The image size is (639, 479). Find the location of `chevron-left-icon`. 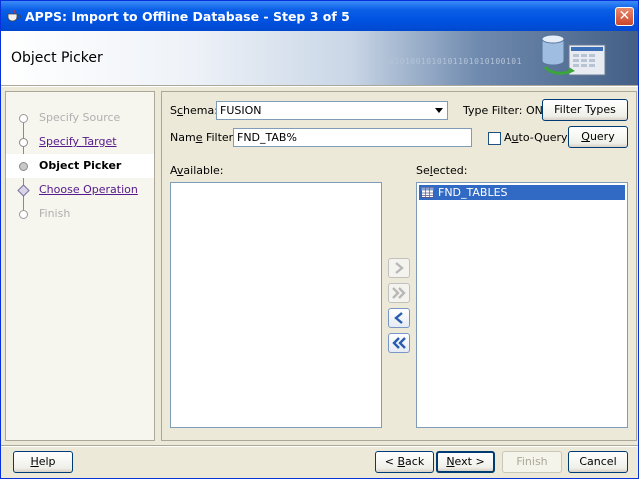

chevron-left-icon is located at coordinates (398, 318).